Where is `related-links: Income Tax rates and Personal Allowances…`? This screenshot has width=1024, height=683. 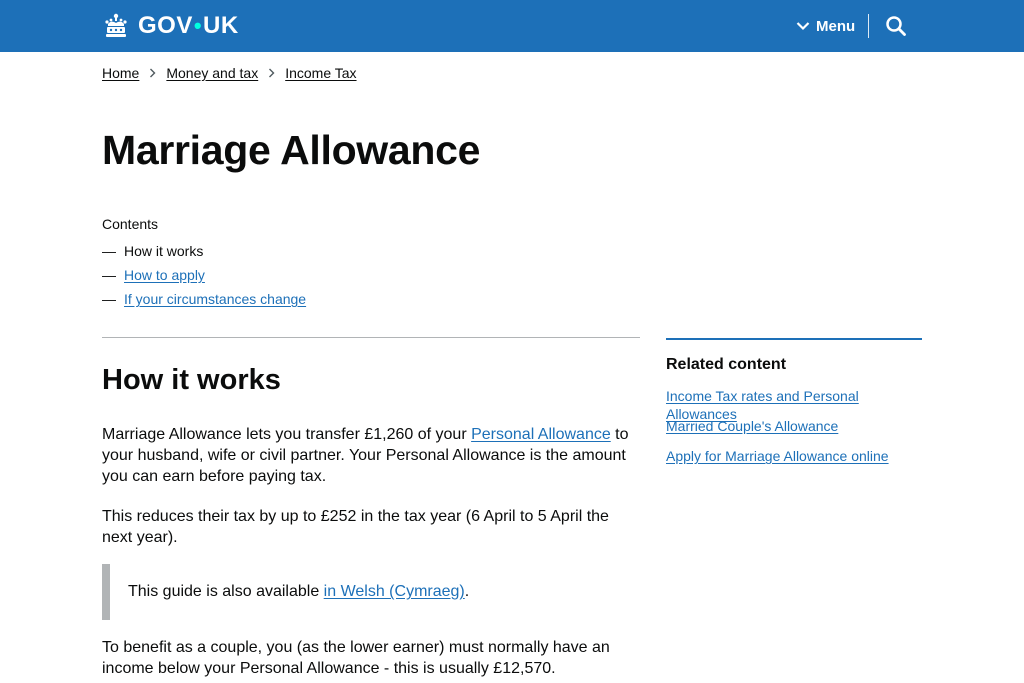 related-links: Income Tax rates and Personal Allowances… is located at coordinates (794, 432).